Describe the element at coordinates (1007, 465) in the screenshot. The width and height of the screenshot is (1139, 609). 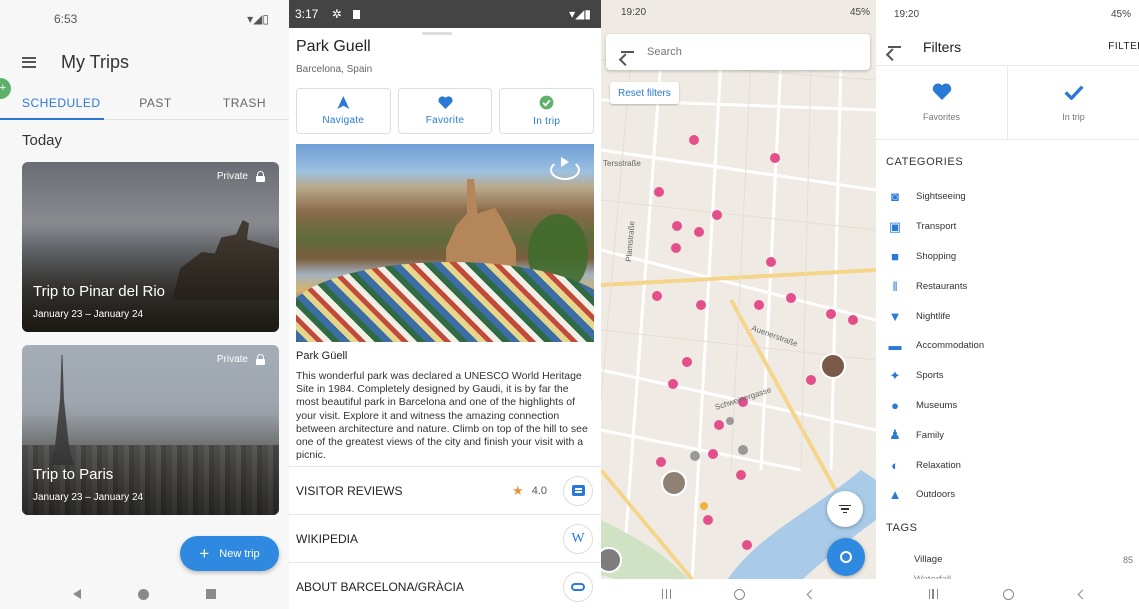
I see `category-item: ◐ Relaxation` at that location.